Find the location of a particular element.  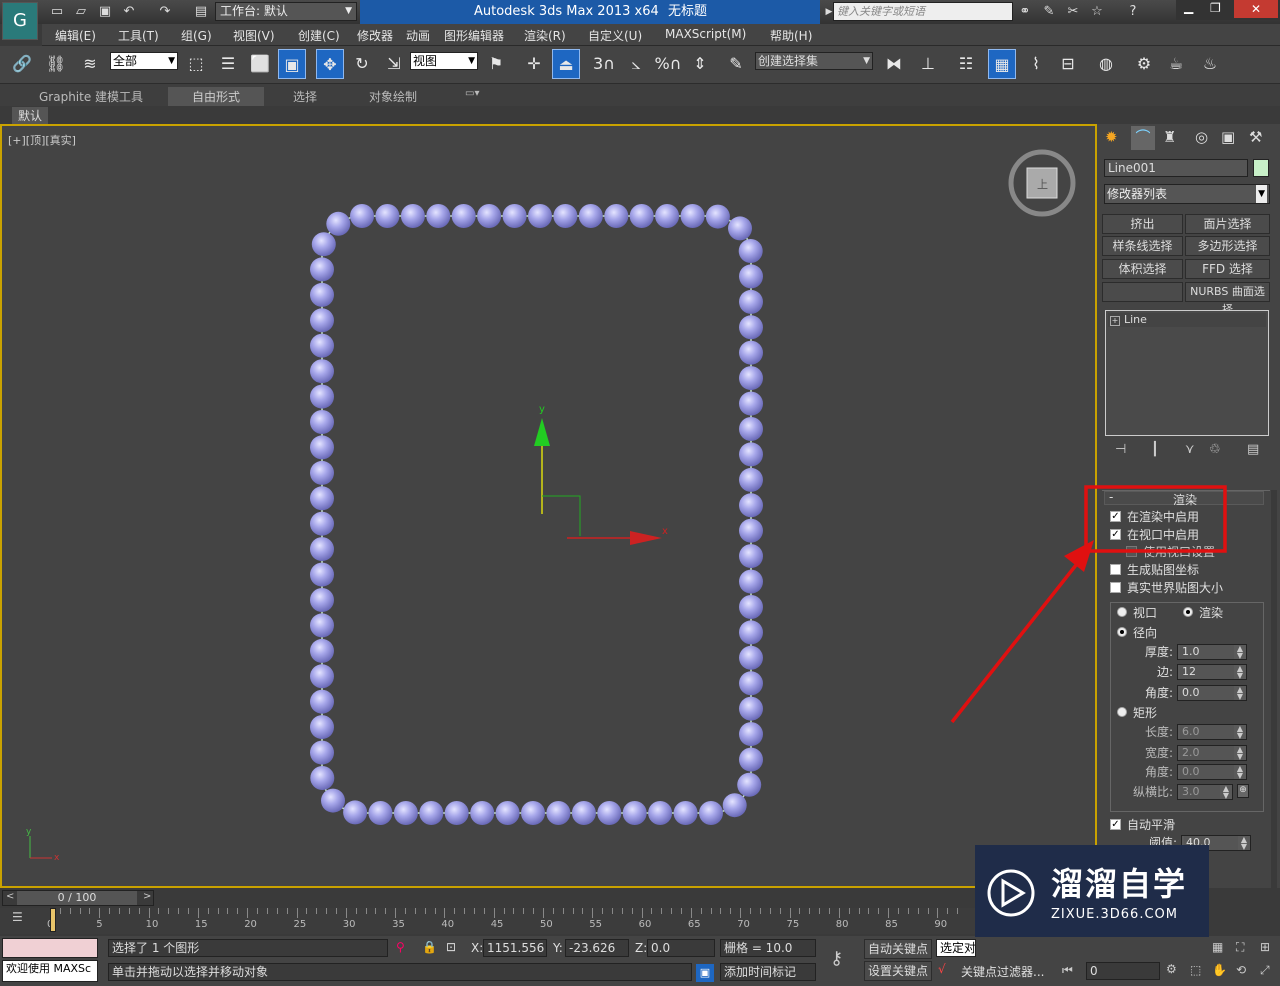

empty-modifier-button is located at coordinates (1142, 292).